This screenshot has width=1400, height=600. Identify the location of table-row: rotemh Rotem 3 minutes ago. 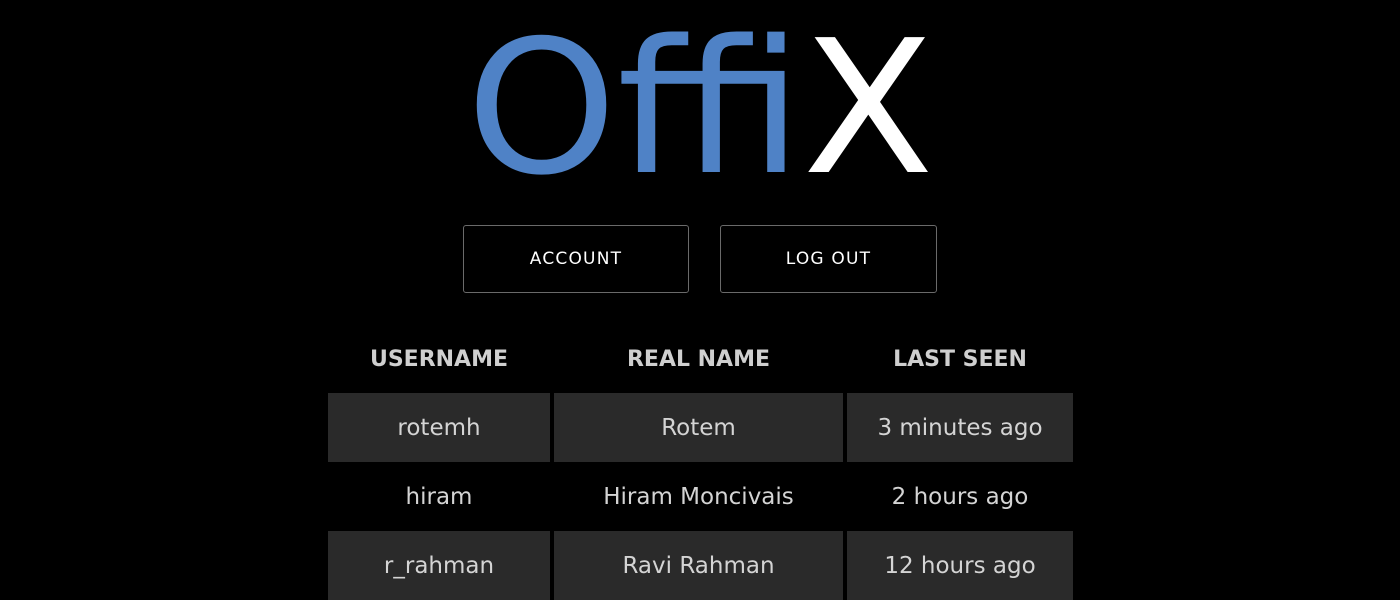
(700, 427).